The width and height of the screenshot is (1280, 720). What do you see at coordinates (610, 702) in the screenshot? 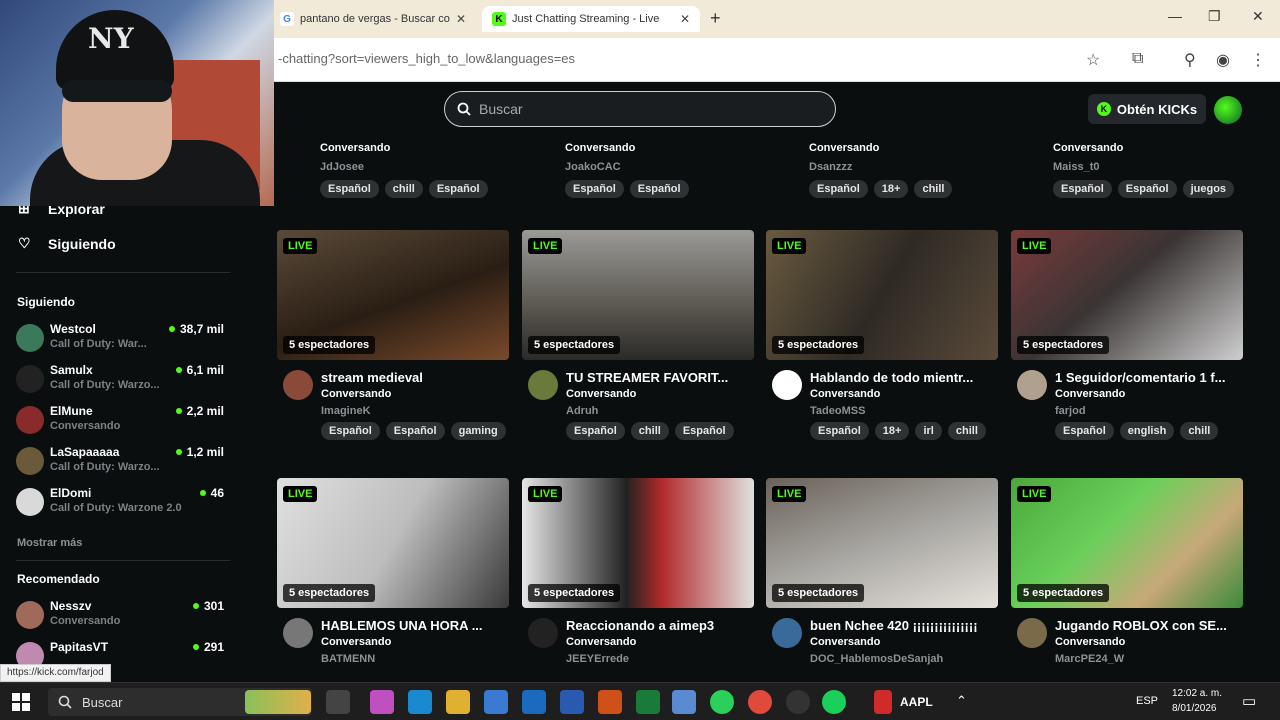
I see `powerpoint-icon` at bounding box center [610, 702].